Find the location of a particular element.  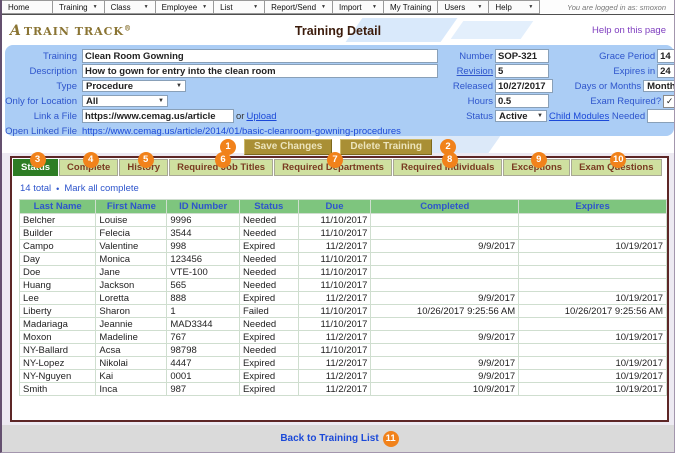

upload-link: Upload is located at coordinates (261, 116).